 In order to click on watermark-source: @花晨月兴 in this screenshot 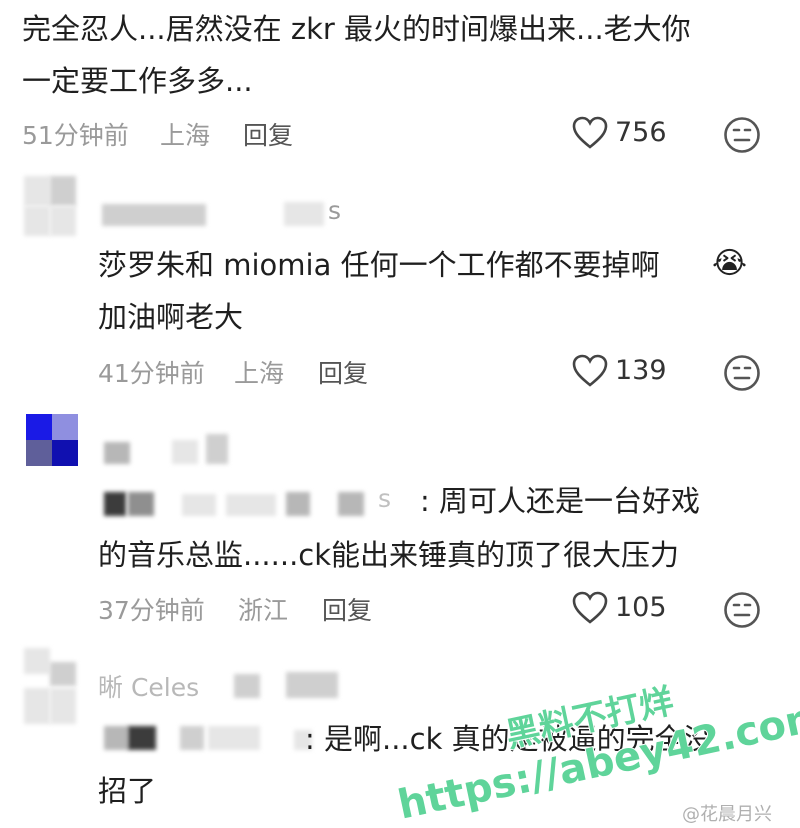, I will do `click(727, 814)`.